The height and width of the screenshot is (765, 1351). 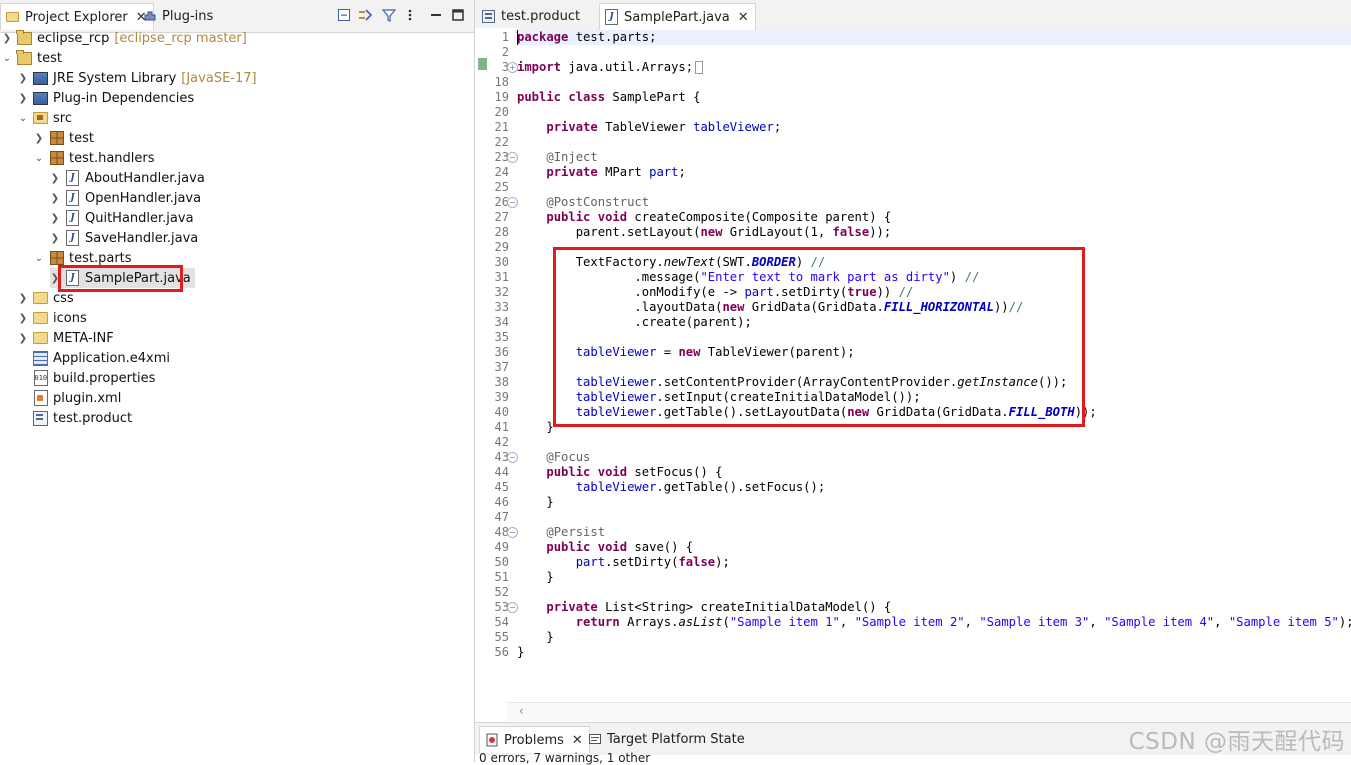 I want to click on tab-label: SamplePart.java, so click(x=677, y=17).